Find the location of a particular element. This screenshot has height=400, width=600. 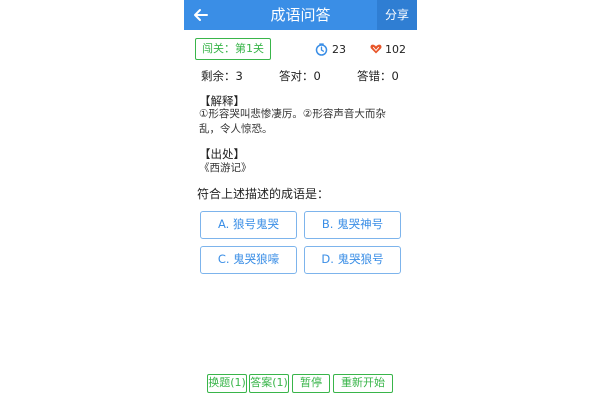

remaining-count: 剩余：3 is located at coordinates (222, 76).